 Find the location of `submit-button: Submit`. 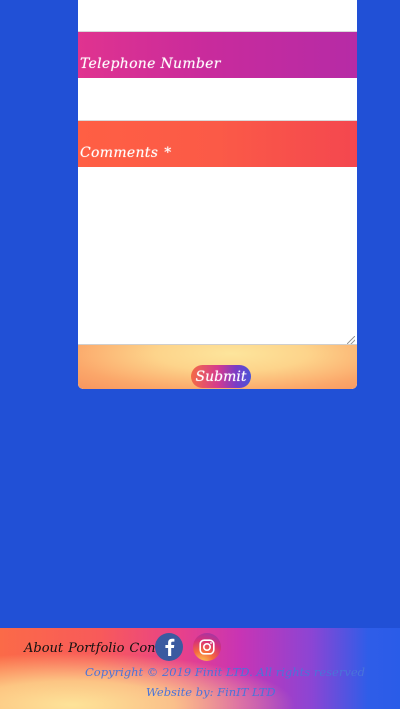

submit-button: Submit is located at coordinates (221, 376).